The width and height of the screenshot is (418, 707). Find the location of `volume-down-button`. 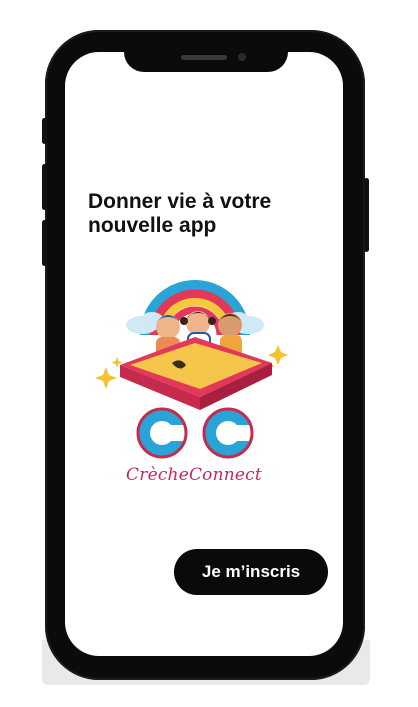

volume-down-button is located at coordinates (44, 243).